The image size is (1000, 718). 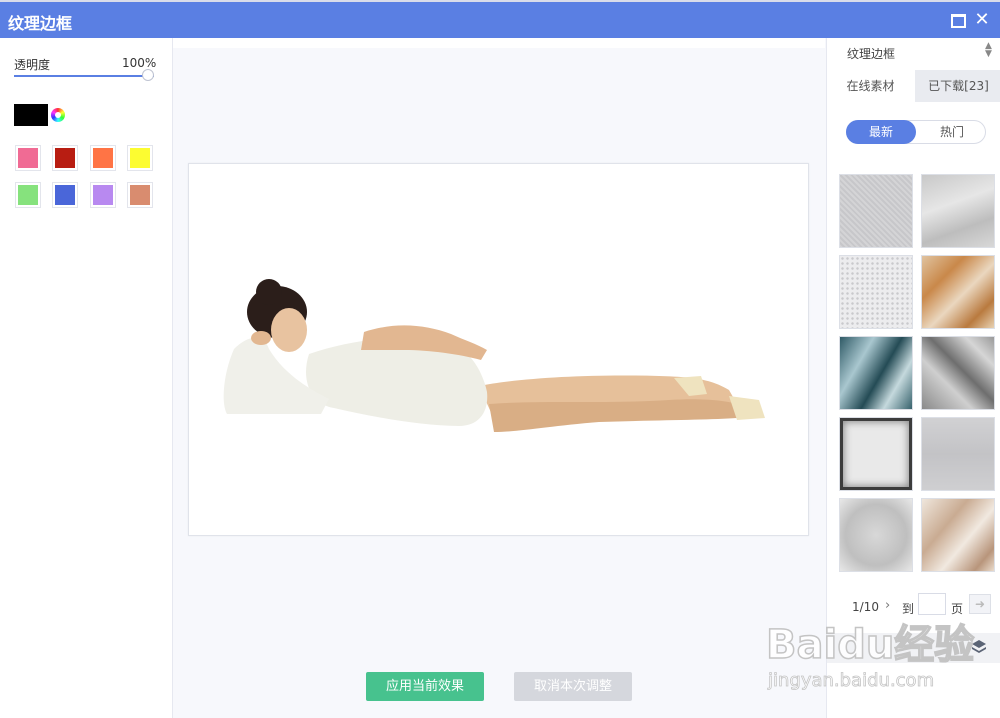 I want to click on window-title: 纹理边框, so click(x=40, y=23).